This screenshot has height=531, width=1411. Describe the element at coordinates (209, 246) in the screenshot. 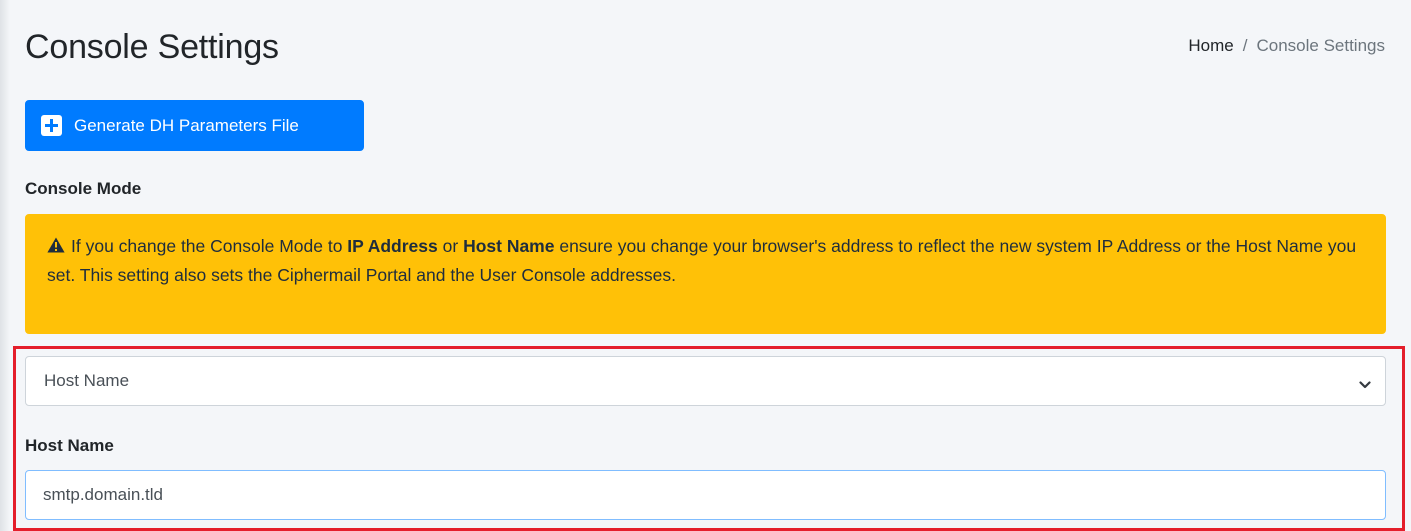

I see `alert-text-part-1: If you change the Console Mode to` at that location.